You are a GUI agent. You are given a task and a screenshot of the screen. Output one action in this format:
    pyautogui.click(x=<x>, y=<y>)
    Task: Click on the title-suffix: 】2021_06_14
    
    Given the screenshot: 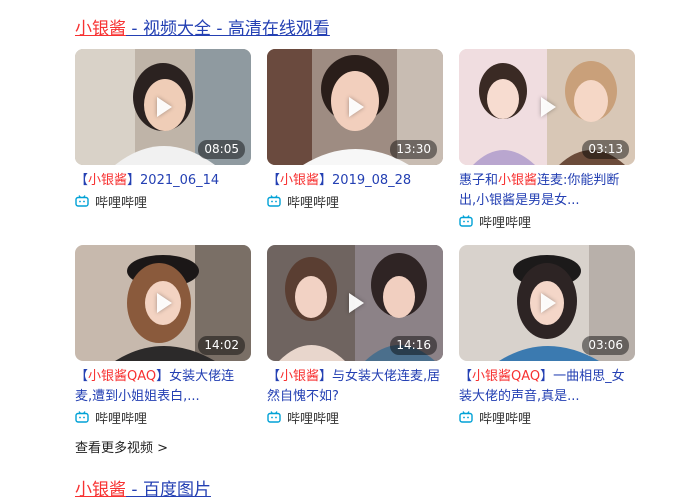 What is the action you would take?
    pyautogui.click(x=173, y=180)
    